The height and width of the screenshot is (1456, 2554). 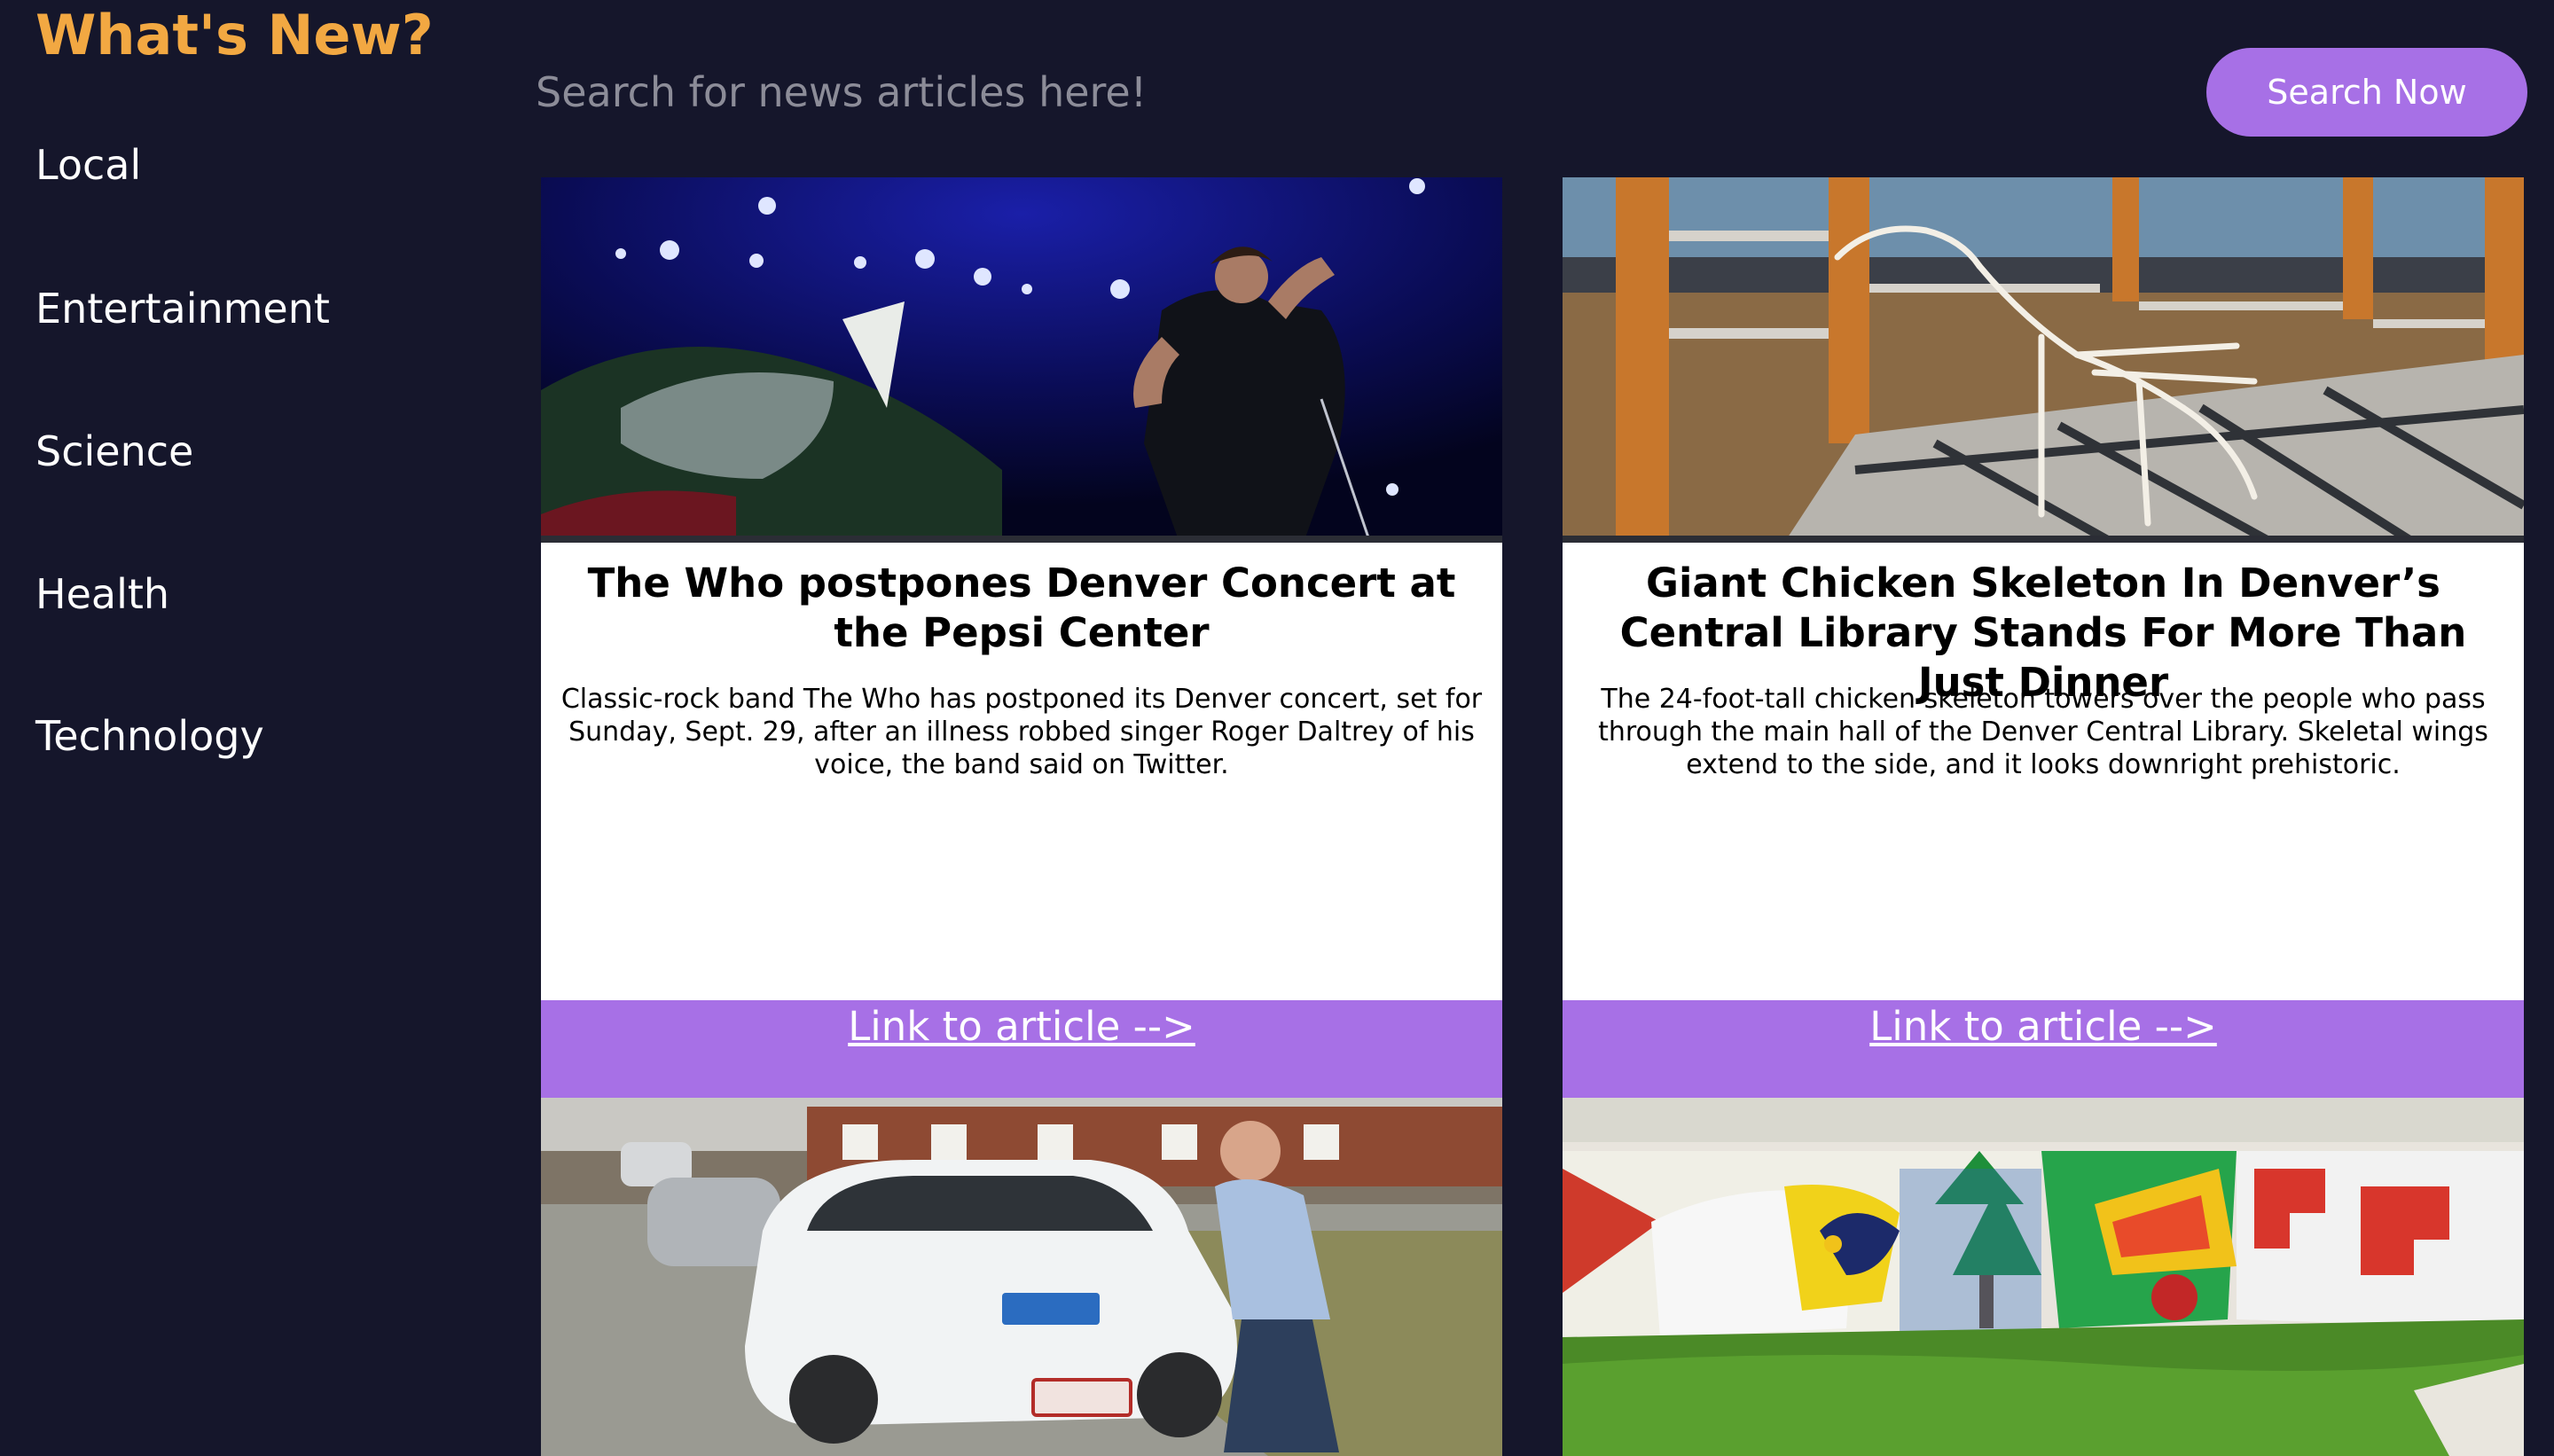 What do you see at coordinates (2366, 92) in the screenshot?
I see `search-button: Search Now` at bounding box center [2366, 92].